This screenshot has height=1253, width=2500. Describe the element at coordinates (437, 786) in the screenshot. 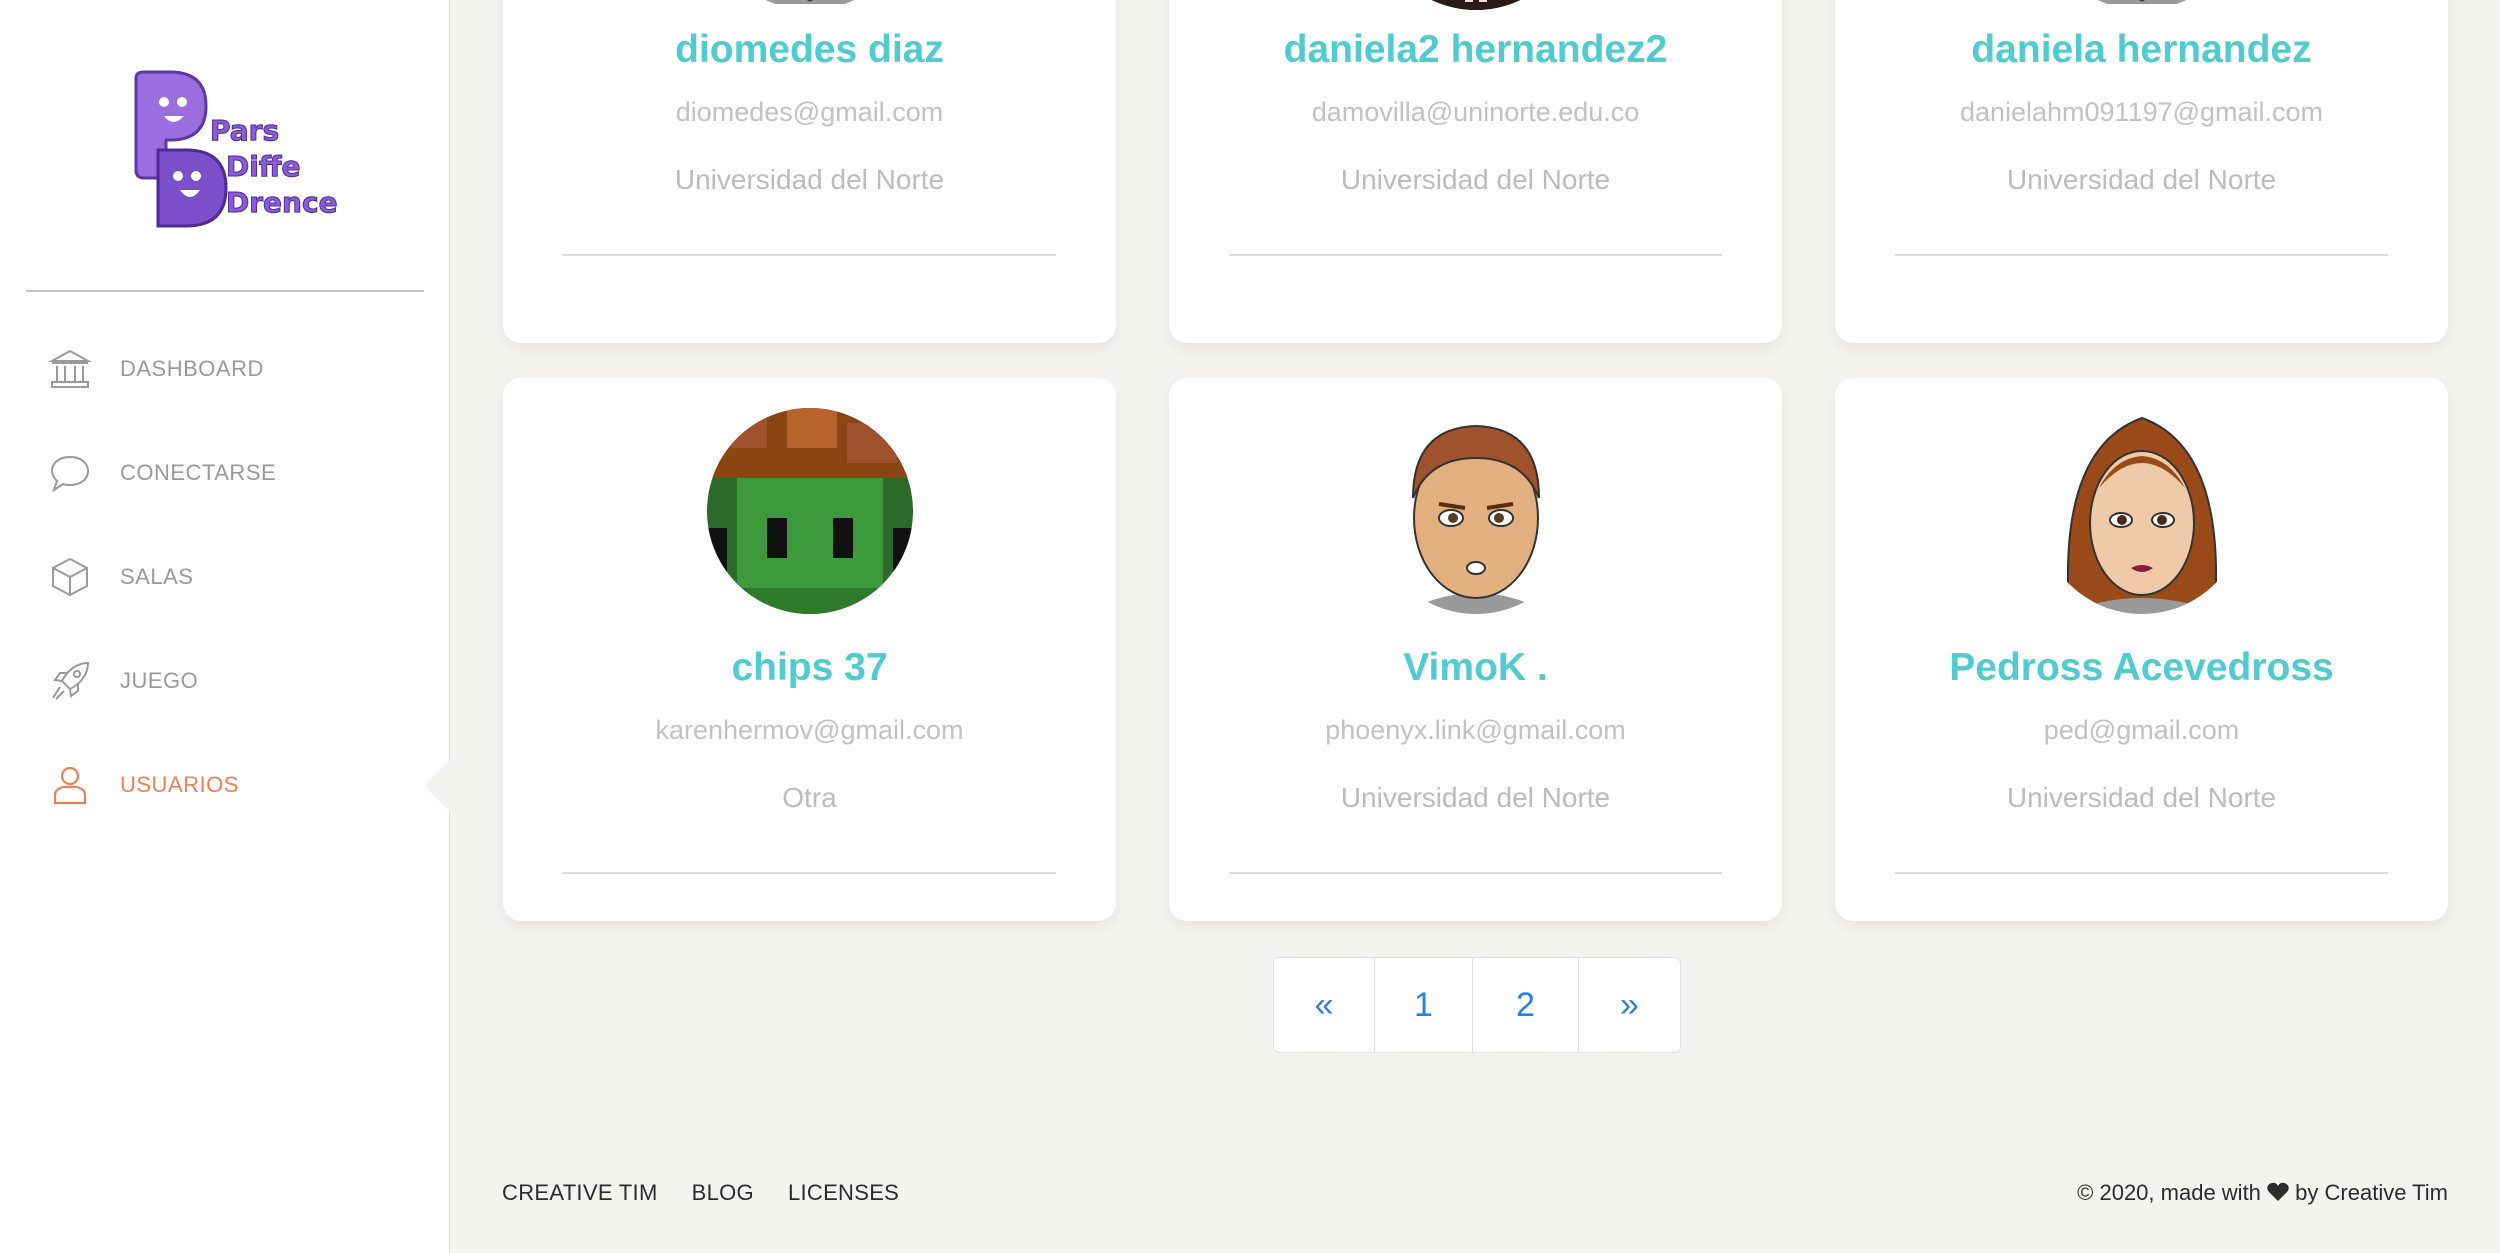

I see `active-indicator` at that location.